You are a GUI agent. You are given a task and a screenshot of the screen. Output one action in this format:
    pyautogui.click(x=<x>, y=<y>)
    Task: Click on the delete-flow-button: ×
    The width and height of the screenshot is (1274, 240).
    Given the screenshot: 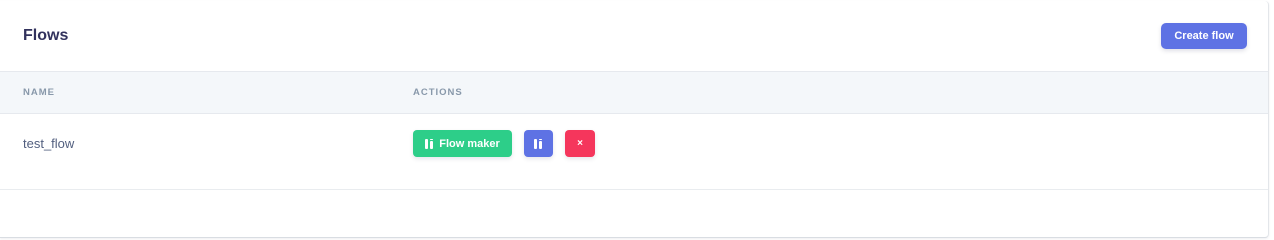 What is the action you would take?
    pyautogui.click(x=580, y=143)
    